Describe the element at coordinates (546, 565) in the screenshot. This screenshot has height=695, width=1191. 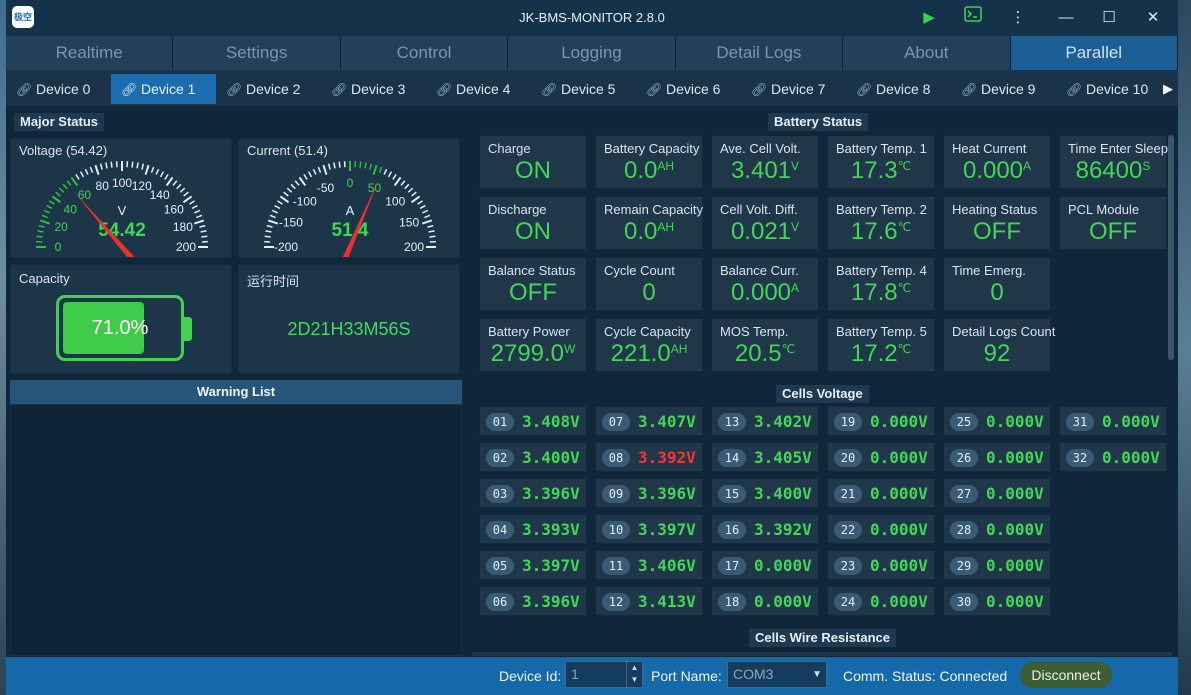
I see `cell-value-text: 3.397` at that location.